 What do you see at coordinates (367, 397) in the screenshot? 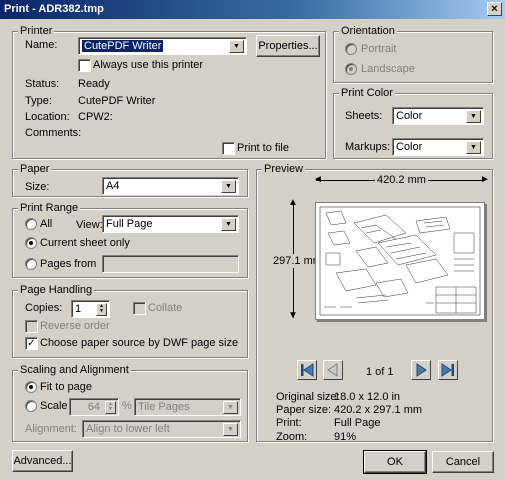
I see `original-size-value: 18.0 x 12.0 in` at bounding box center [367, 397].